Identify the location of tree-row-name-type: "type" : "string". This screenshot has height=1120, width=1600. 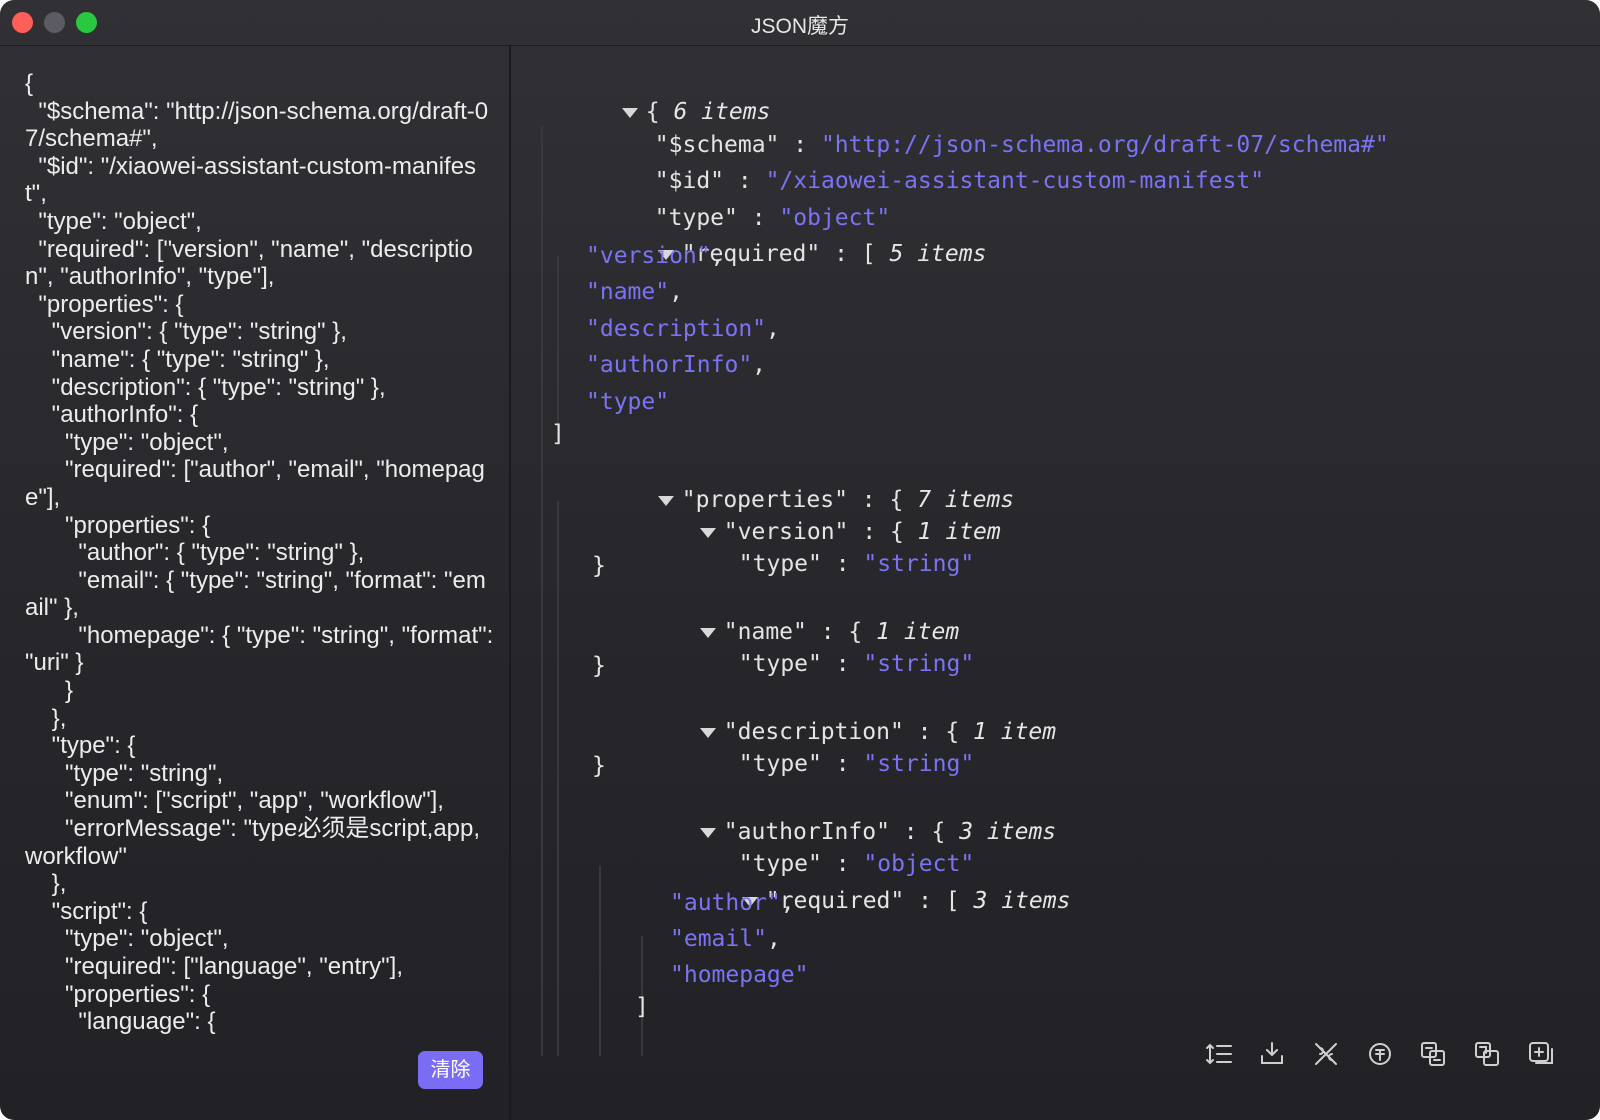
(856, 664).